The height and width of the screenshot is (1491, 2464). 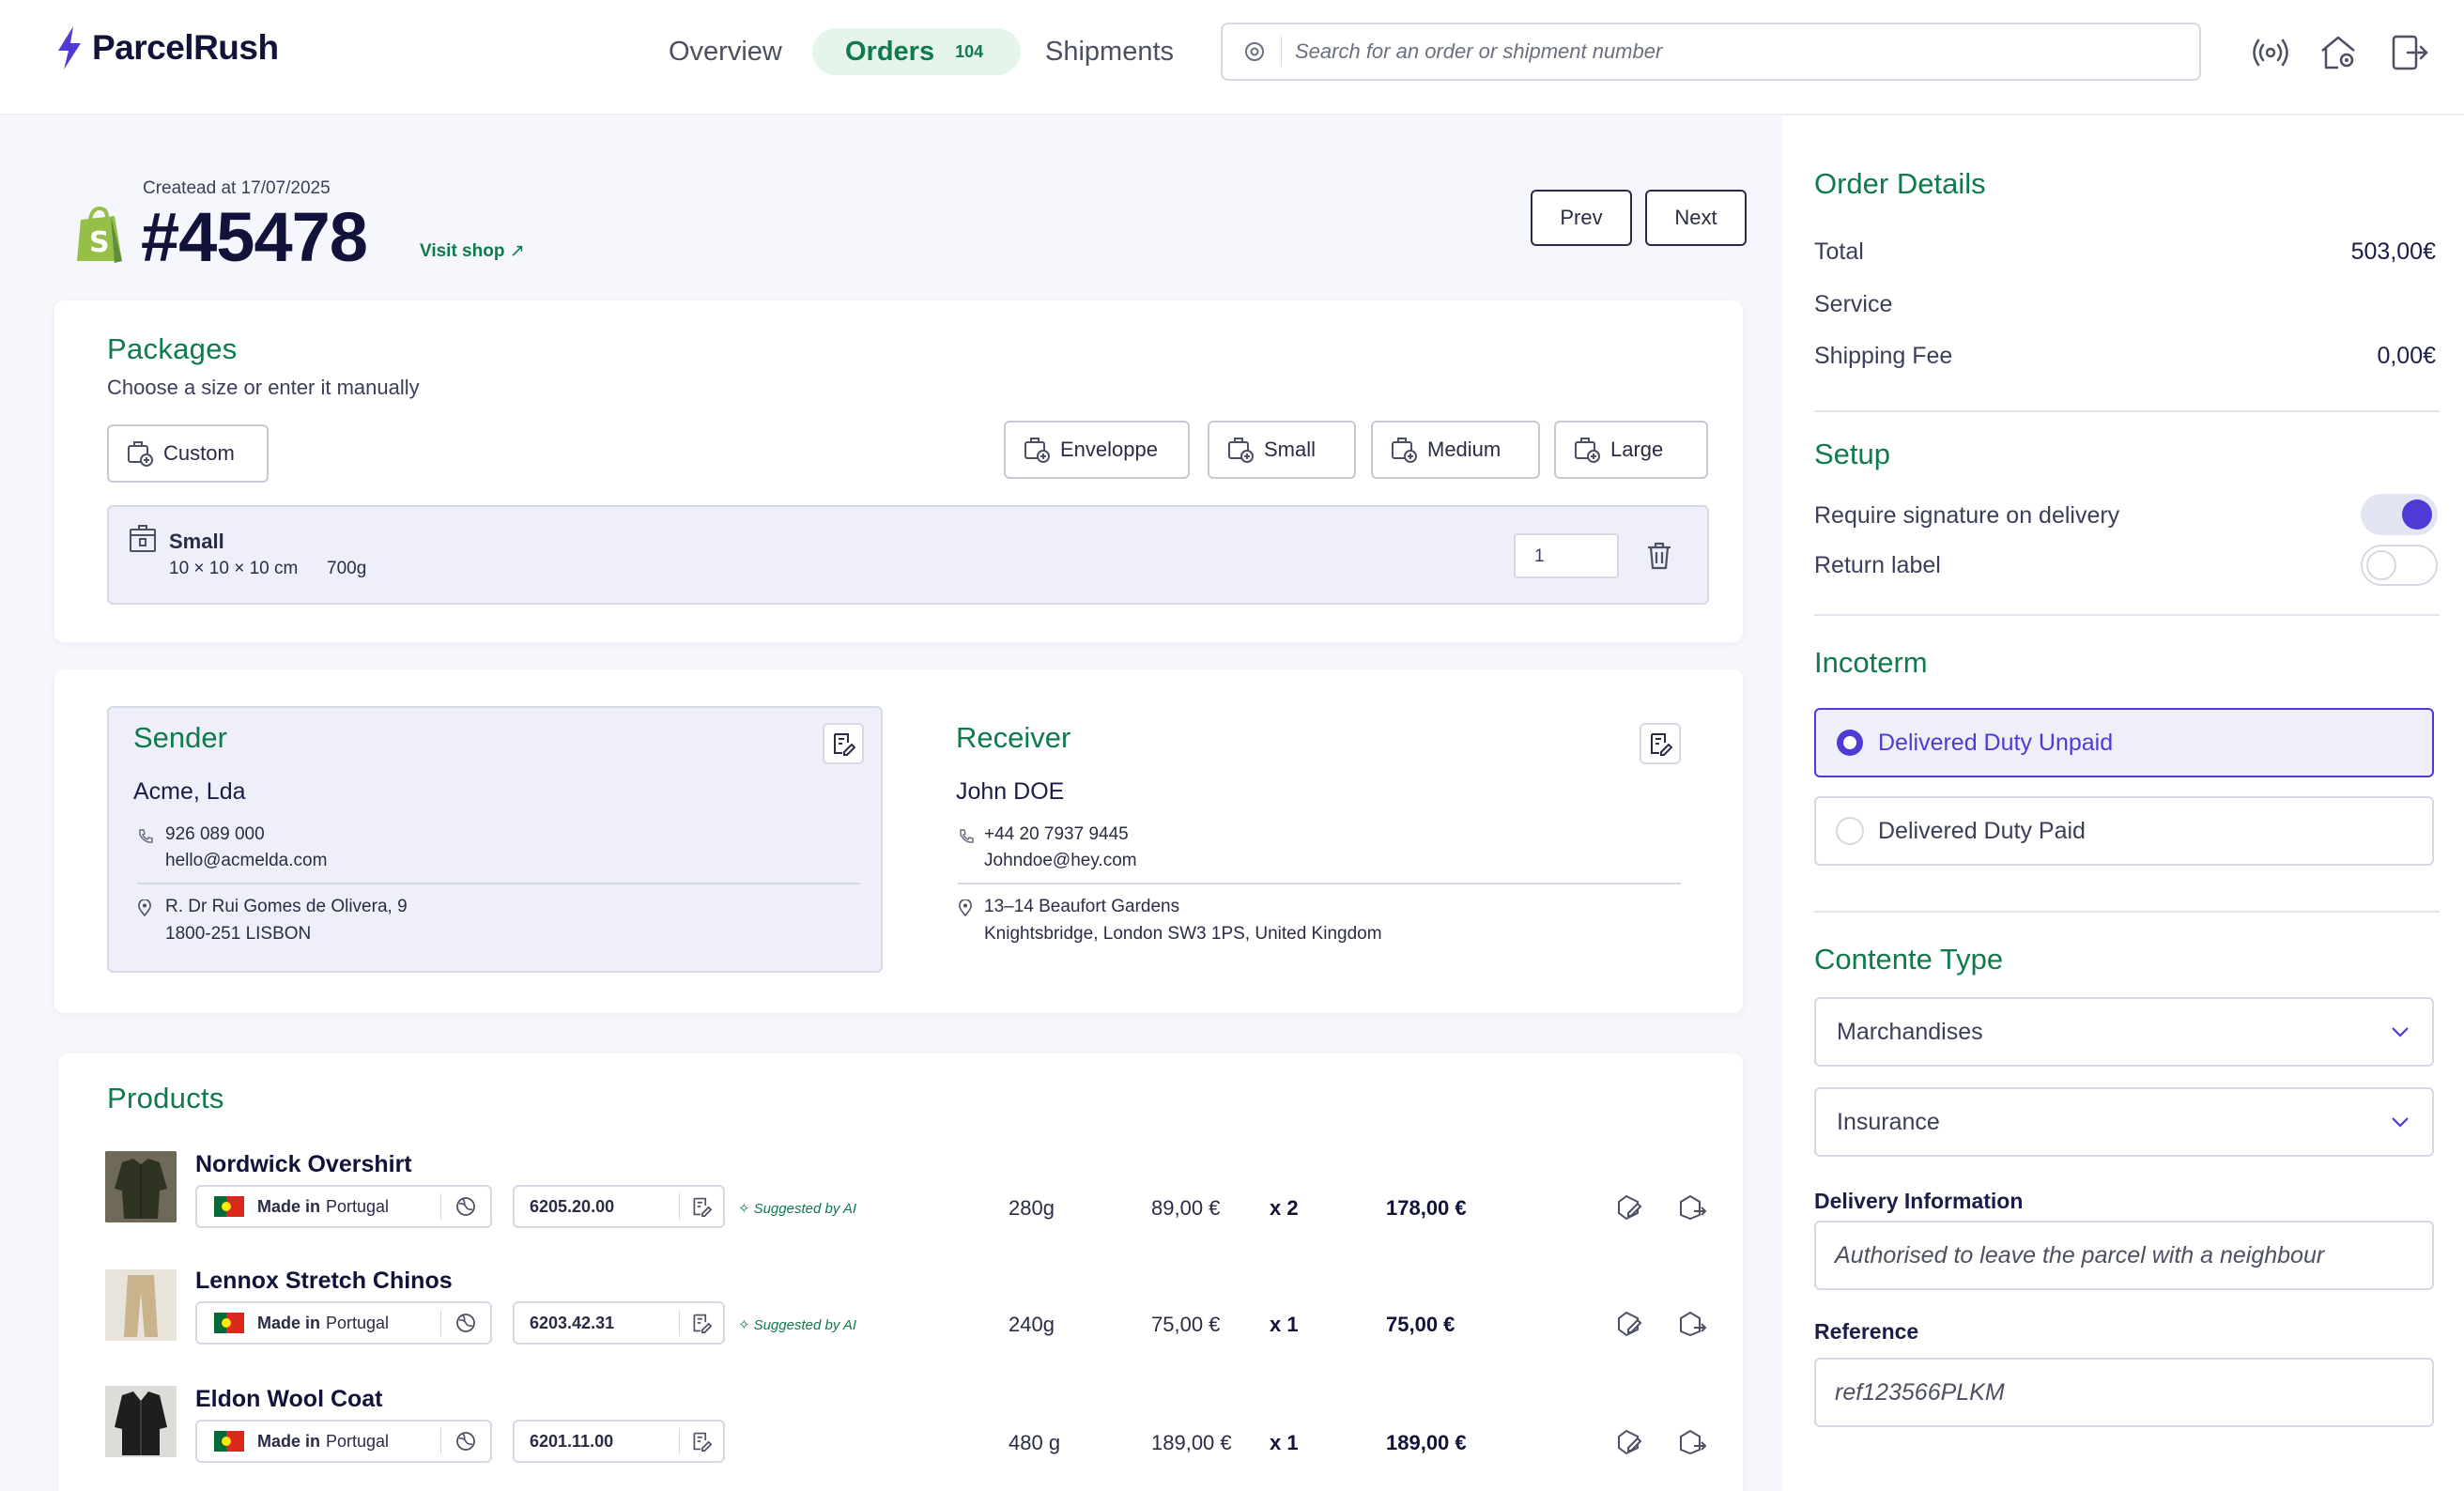 What do you see at coordinates (1581, 218) in the screenshot?
I see `prev-button: Prev` at bounding box center [1581, 218].